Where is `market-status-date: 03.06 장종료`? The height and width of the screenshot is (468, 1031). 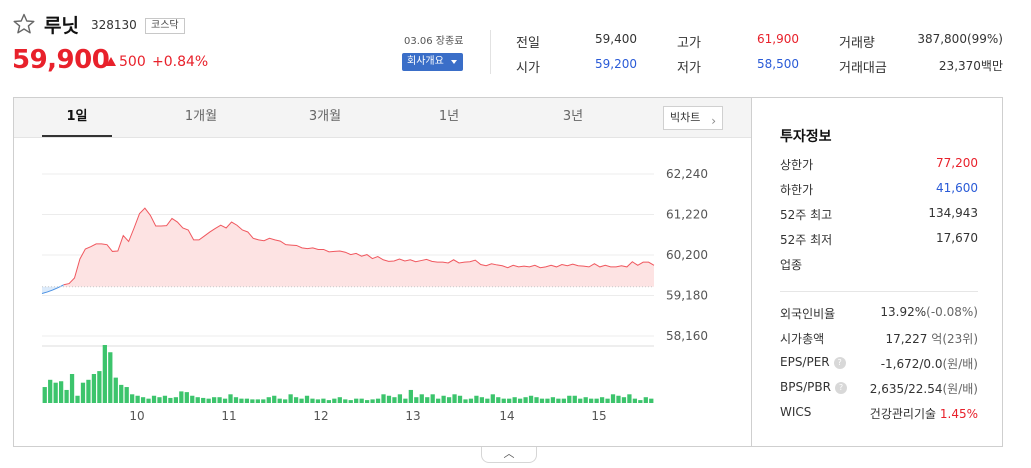 market-status-date: 03.06 장종료 is located at coordinates (434, 41).